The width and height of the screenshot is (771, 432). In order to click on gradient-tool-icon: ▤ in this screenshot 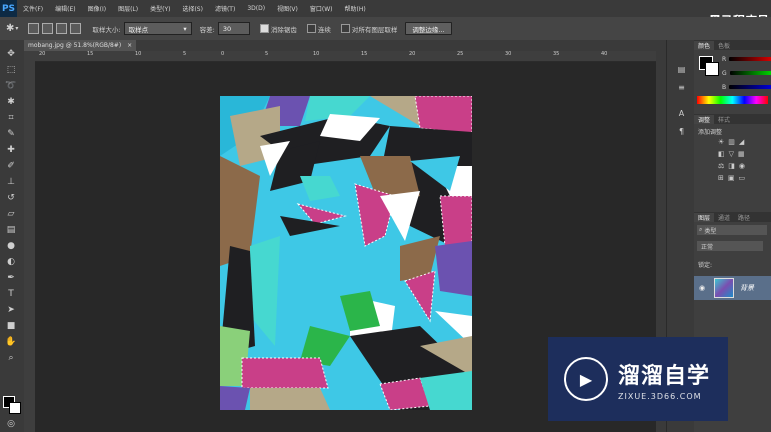, I will do `click(11, 230)`.